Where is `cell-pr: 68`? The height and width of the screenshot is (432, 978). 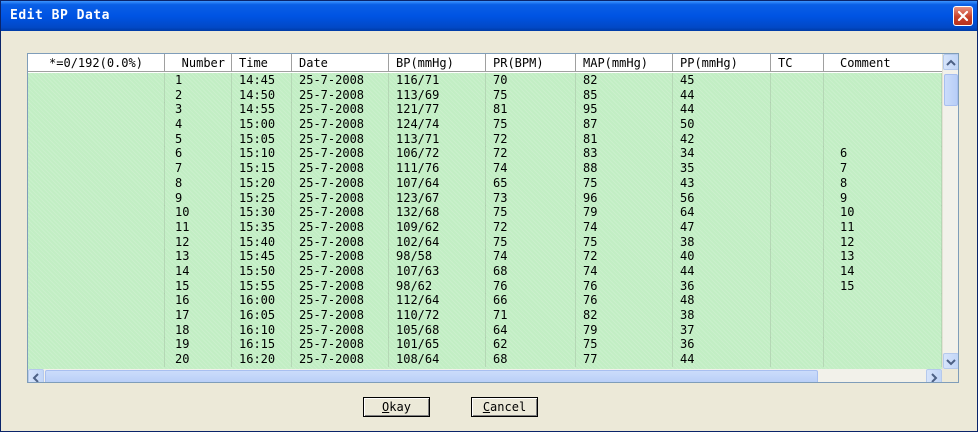 cell-pr: 68 is located at coordinates (531, 360).